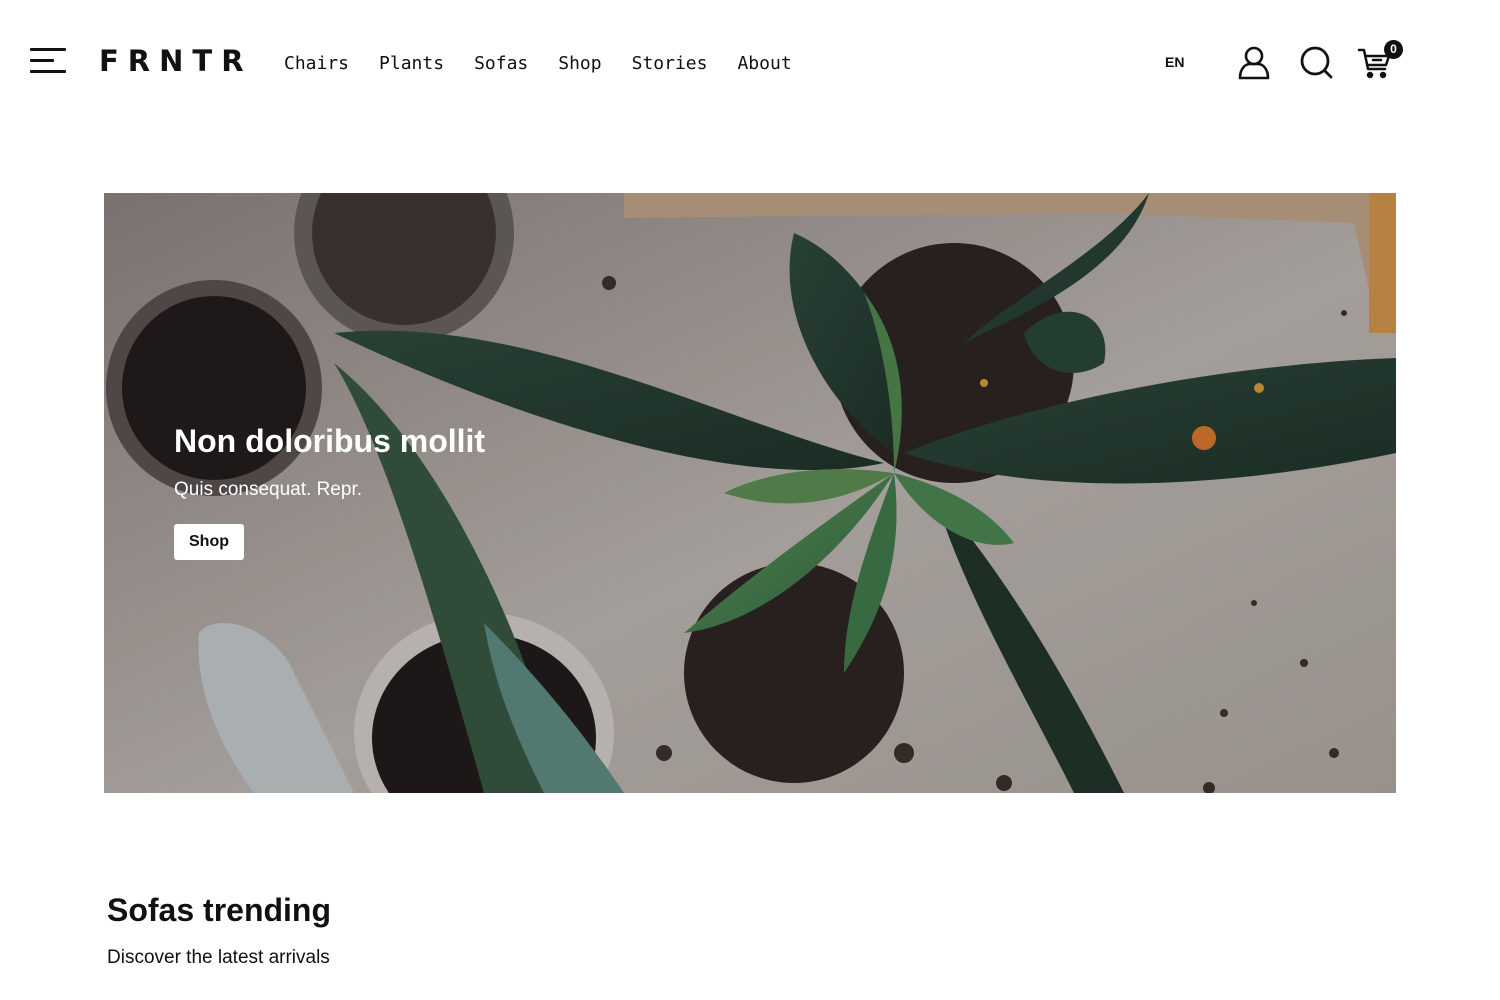  I want to click on menu-icon, so click(48, 62).